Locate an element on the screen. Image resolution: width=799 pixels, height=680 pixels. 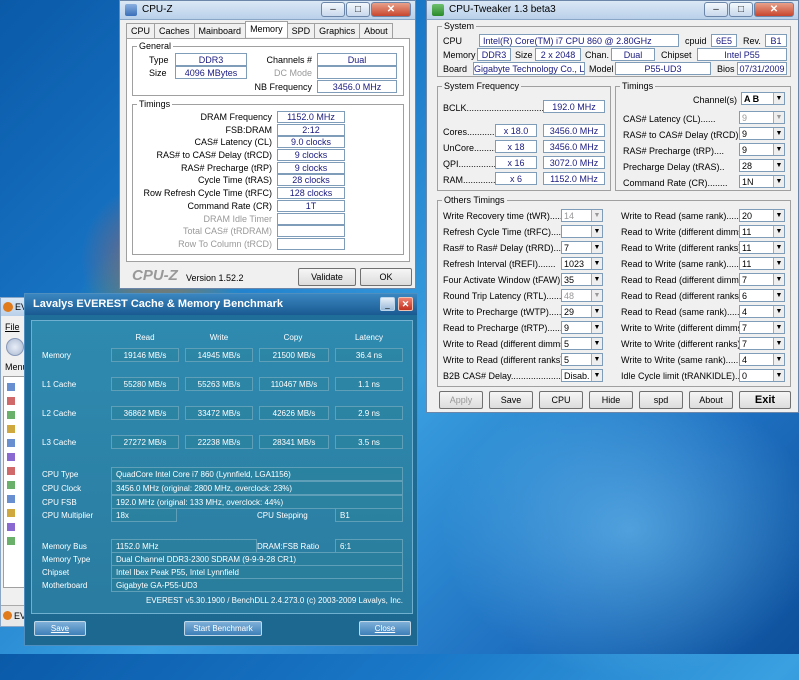
timing-row: RAS# to CAS# Delay (tRCD) 9 clocks is located at coordinates (267, 155).